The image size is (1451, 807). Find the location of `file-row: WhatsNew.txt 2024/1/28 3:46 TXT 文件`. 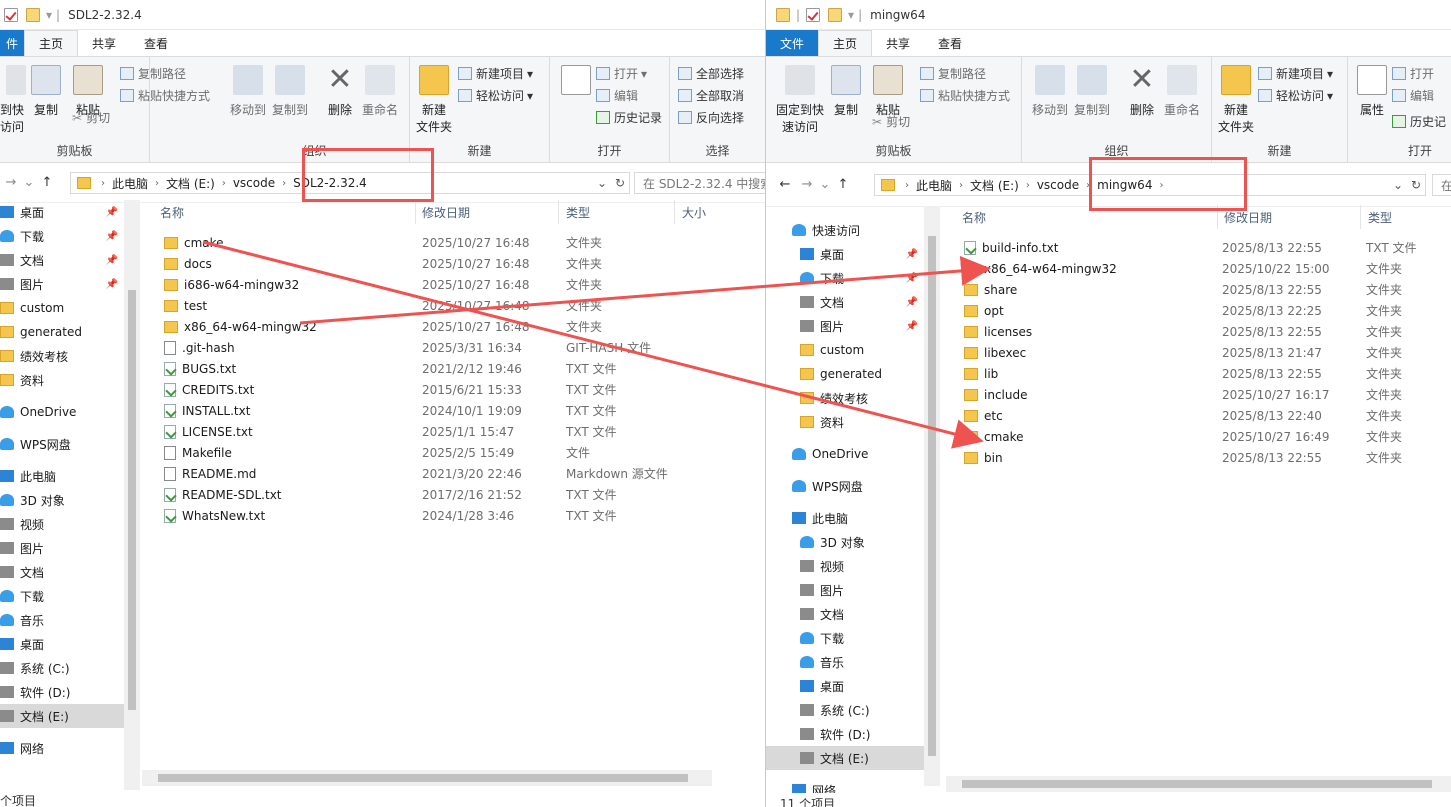

file-row: WhatsNew.txt 2024/1/28 3:46 TXT 文件 is located at coordinates (444, 515).